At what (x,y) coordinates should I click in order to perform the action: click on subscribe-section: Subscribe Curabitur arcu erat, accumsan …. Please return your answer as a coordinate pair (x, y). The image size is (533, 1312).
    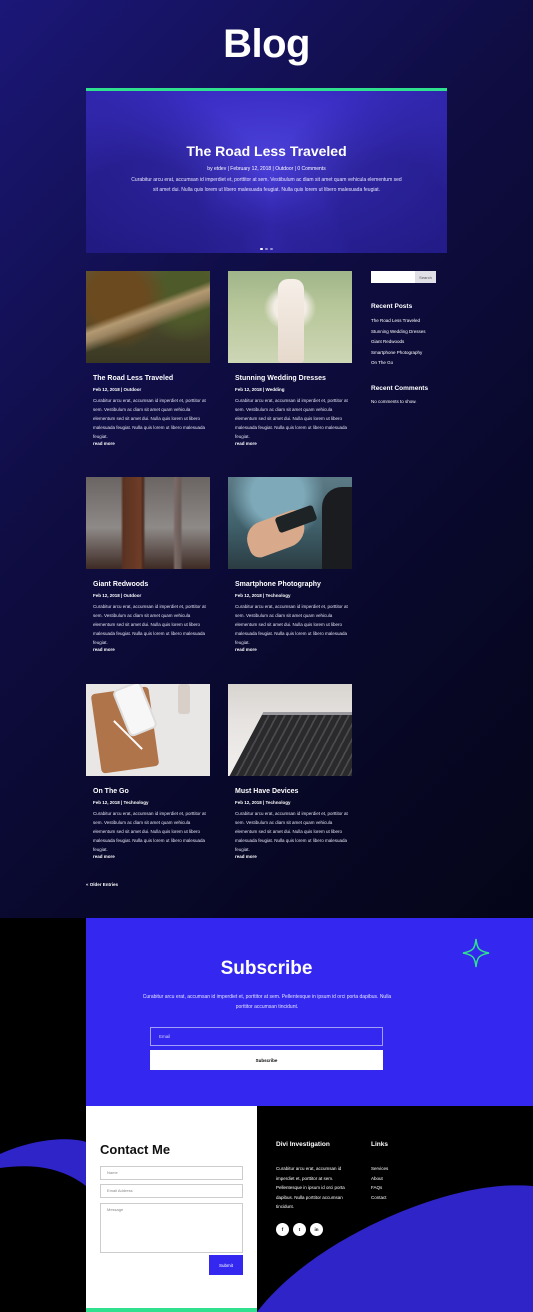
    Looking at the image, I should click on (309, 1012).